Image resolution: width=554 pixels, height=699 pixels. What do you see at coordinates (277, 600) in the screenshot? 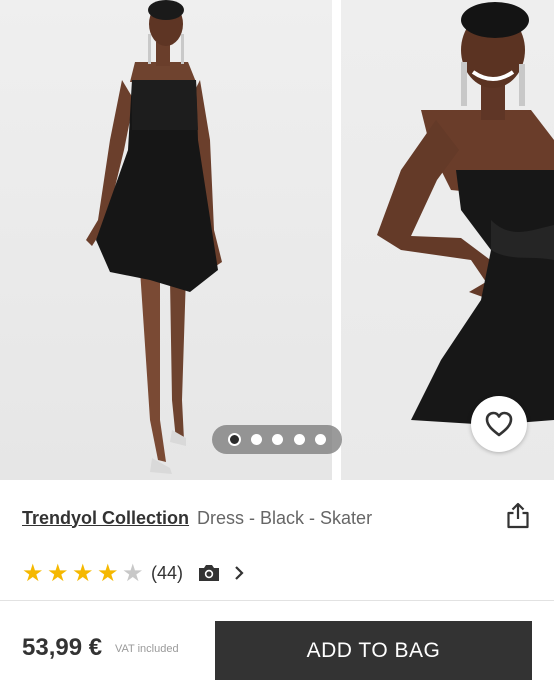
I see `divider` at bounding box center [277, 600].